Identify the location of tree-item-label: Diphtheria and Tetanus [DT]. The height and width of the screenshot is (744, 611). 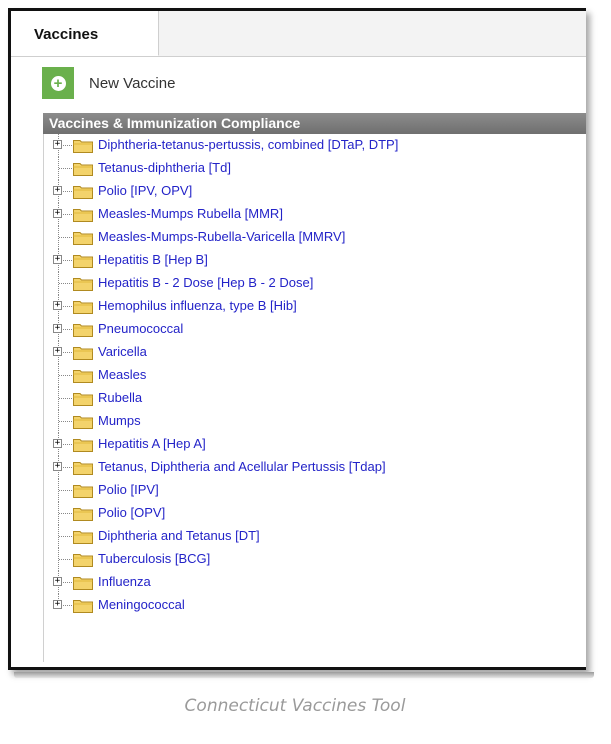
(179, 535).